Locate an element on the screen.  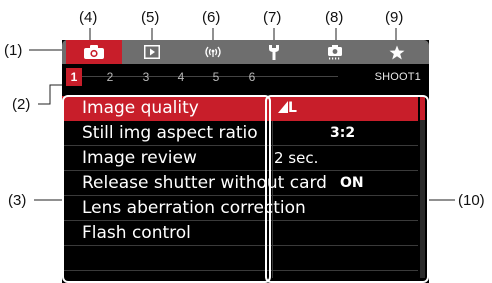
callout-6: (6) is located at coordinates (211, 17).